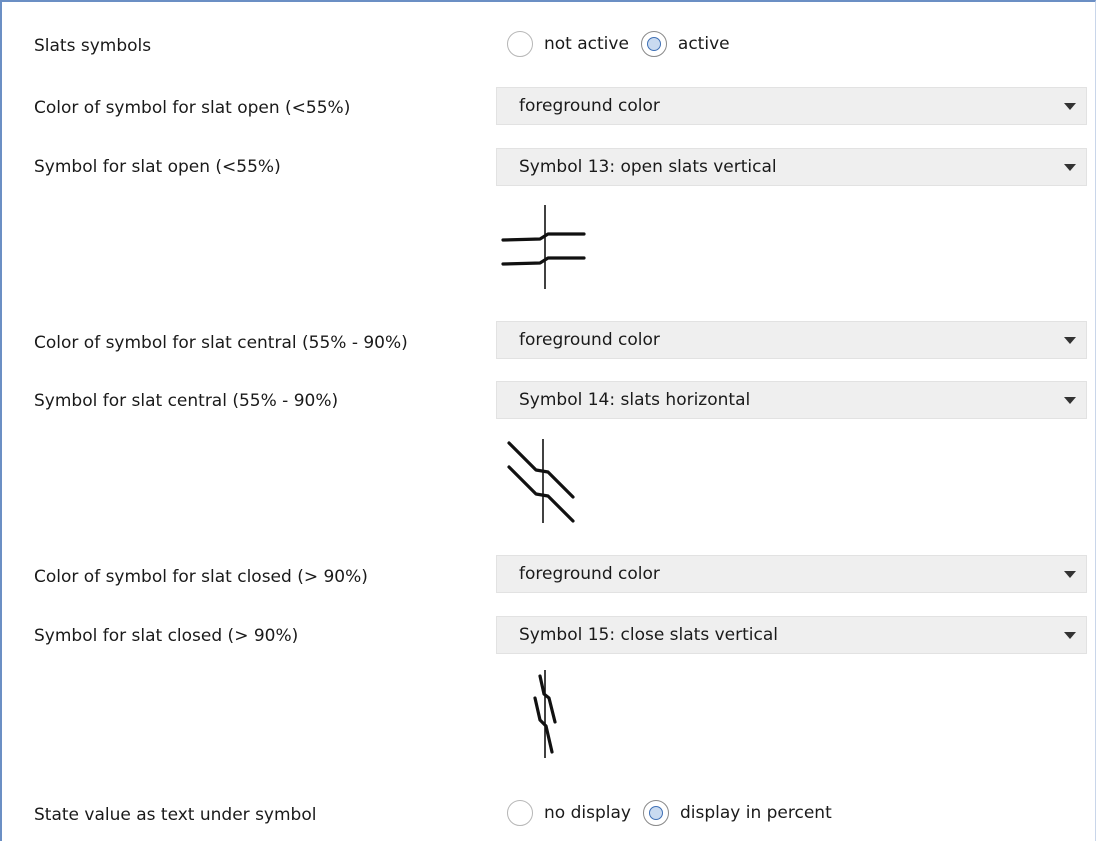 This screenshot has height=841, width=1097. What do you see at coordinates (587, 813) in the screenshot?
I see `state-value-no-display-label: no display` at bounding box center [587, 813].